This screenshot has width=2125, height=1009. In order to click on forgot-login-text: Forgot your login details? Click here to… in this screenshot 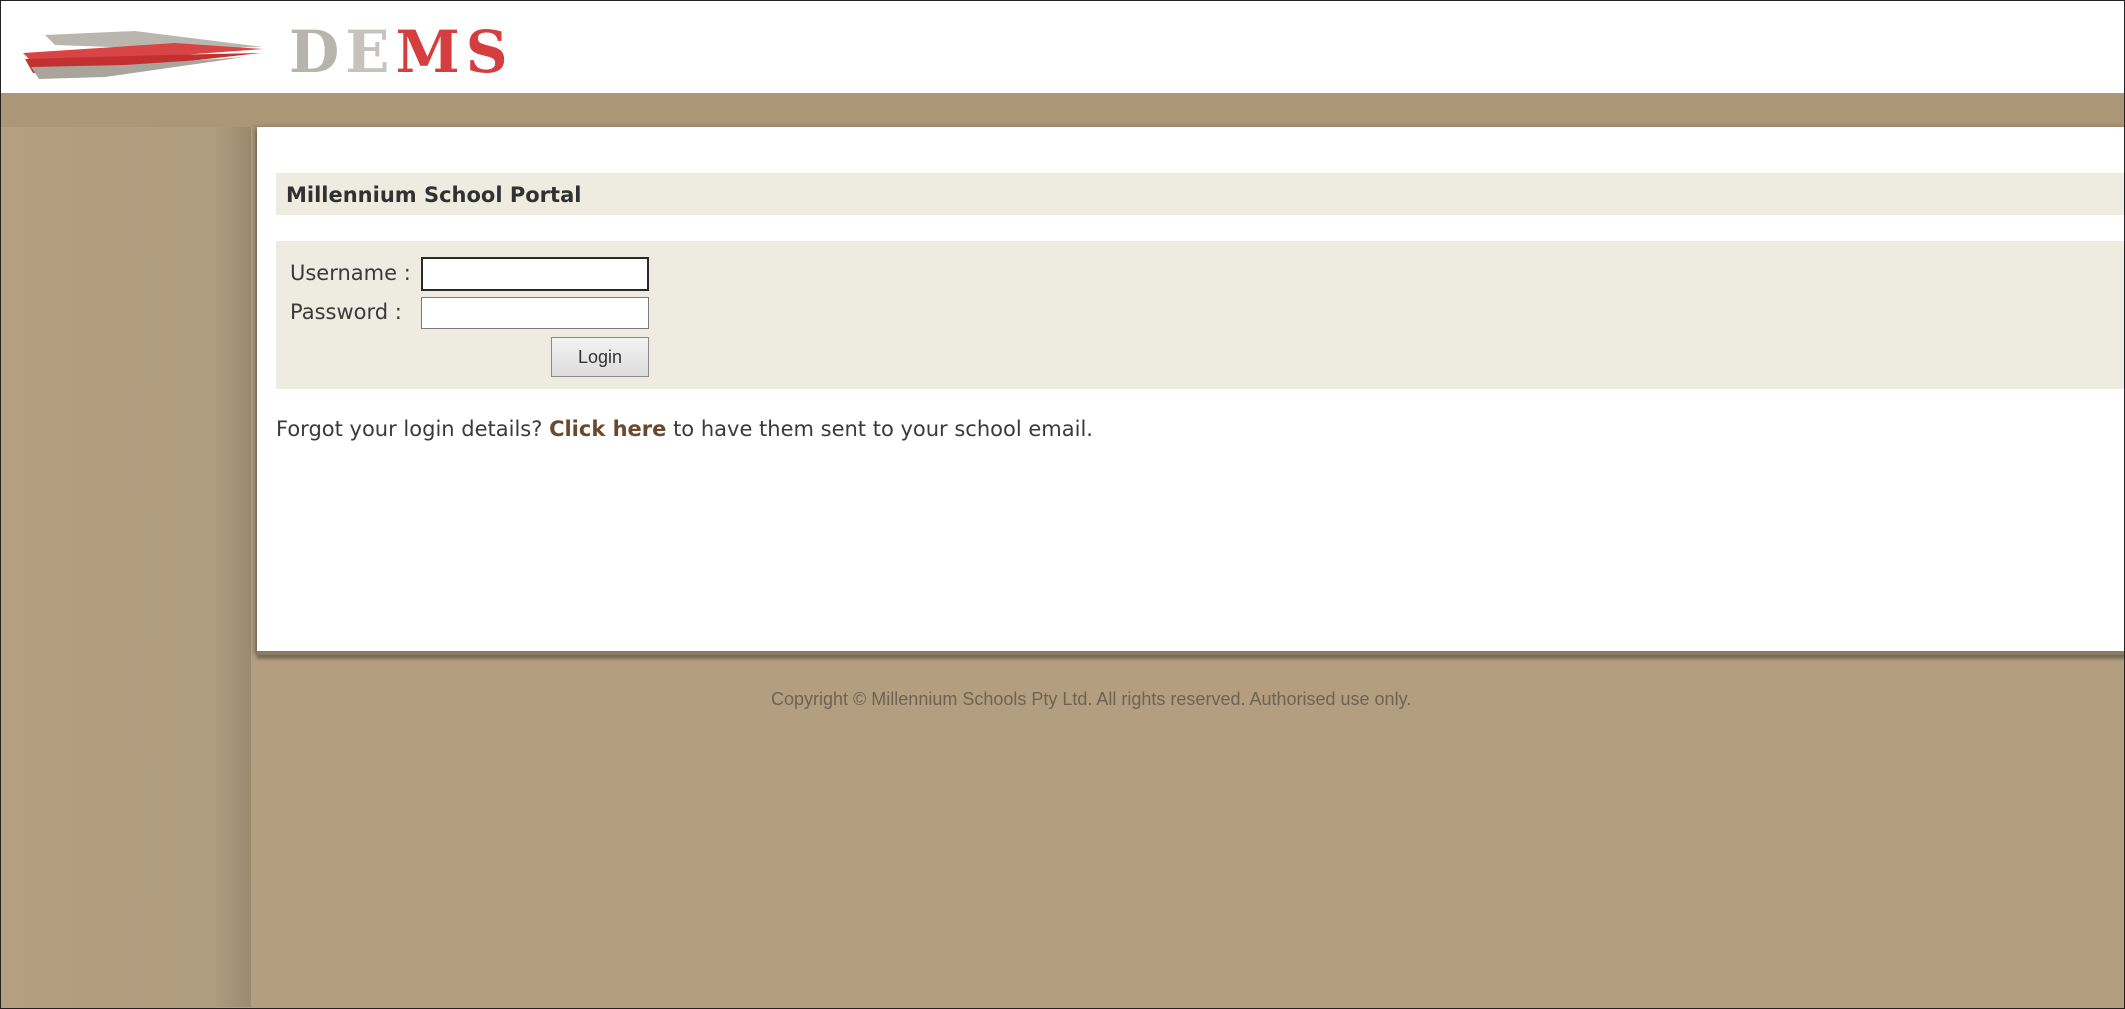, I will do `click(684, 429)`.